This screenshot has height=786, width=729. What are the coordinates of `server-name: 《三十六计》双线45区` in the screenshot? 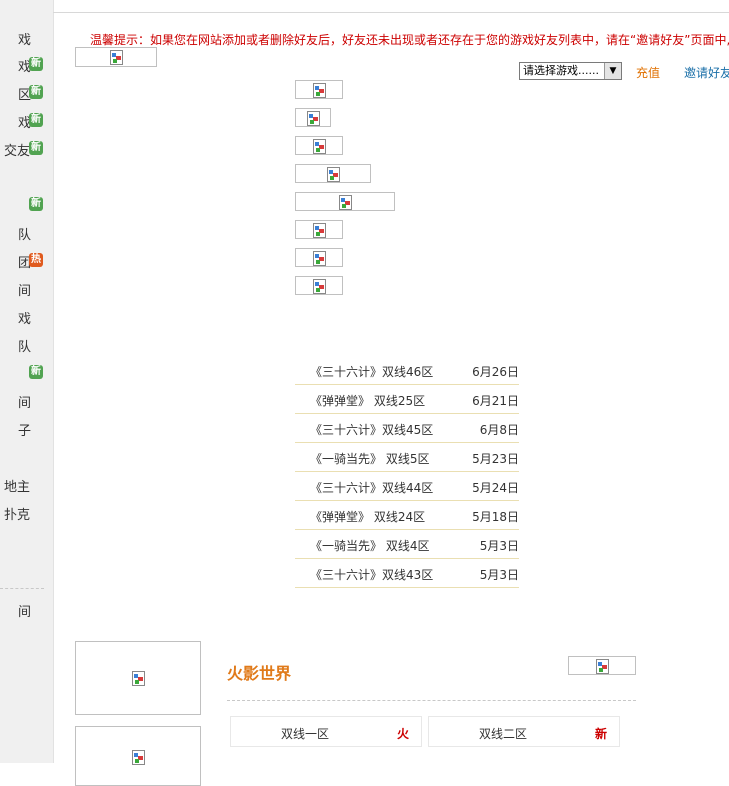 It's located at (372, 430).